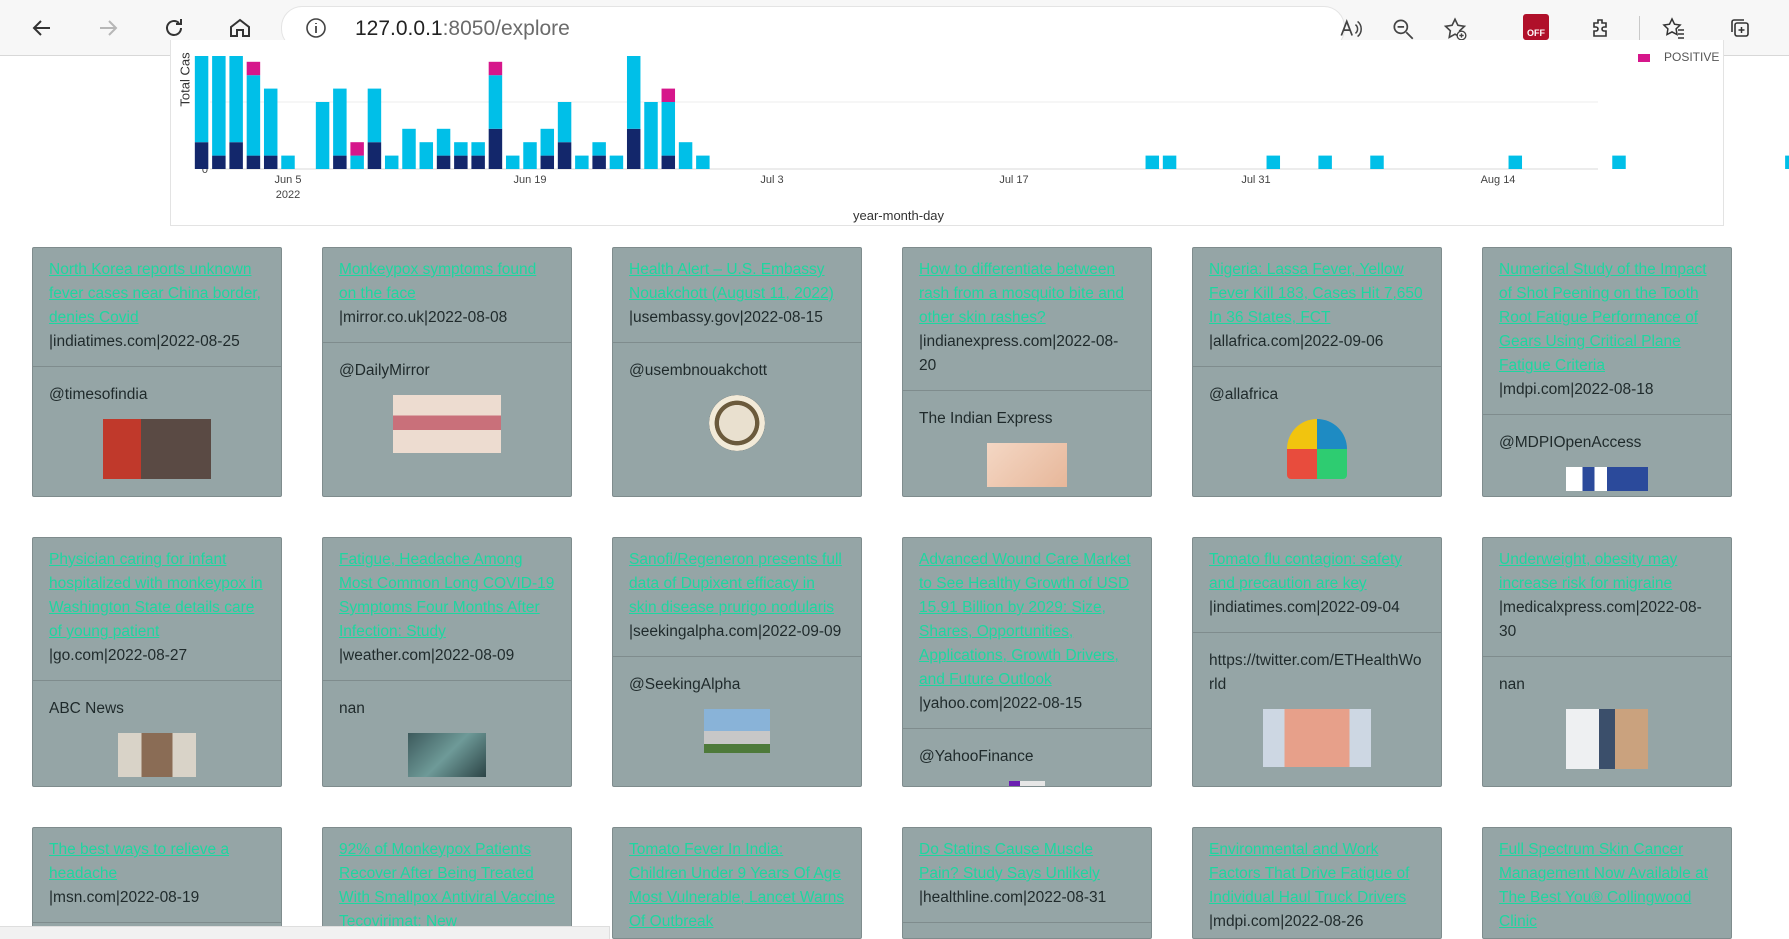 This screenshot has height=939, width=1789. What do you see at coordinates (1013, 897) in the screenshot?
I see `news-card-source-date: |healthline.com|2022-08-31` at bounding box center [1013, 897].